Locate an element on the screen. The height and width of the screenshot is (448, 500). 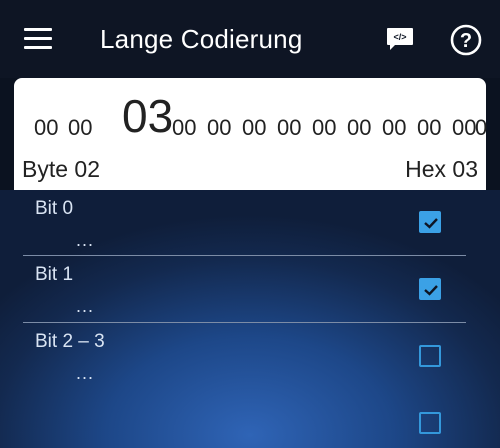
help-icon: ? is located at coordinates (466, 40).